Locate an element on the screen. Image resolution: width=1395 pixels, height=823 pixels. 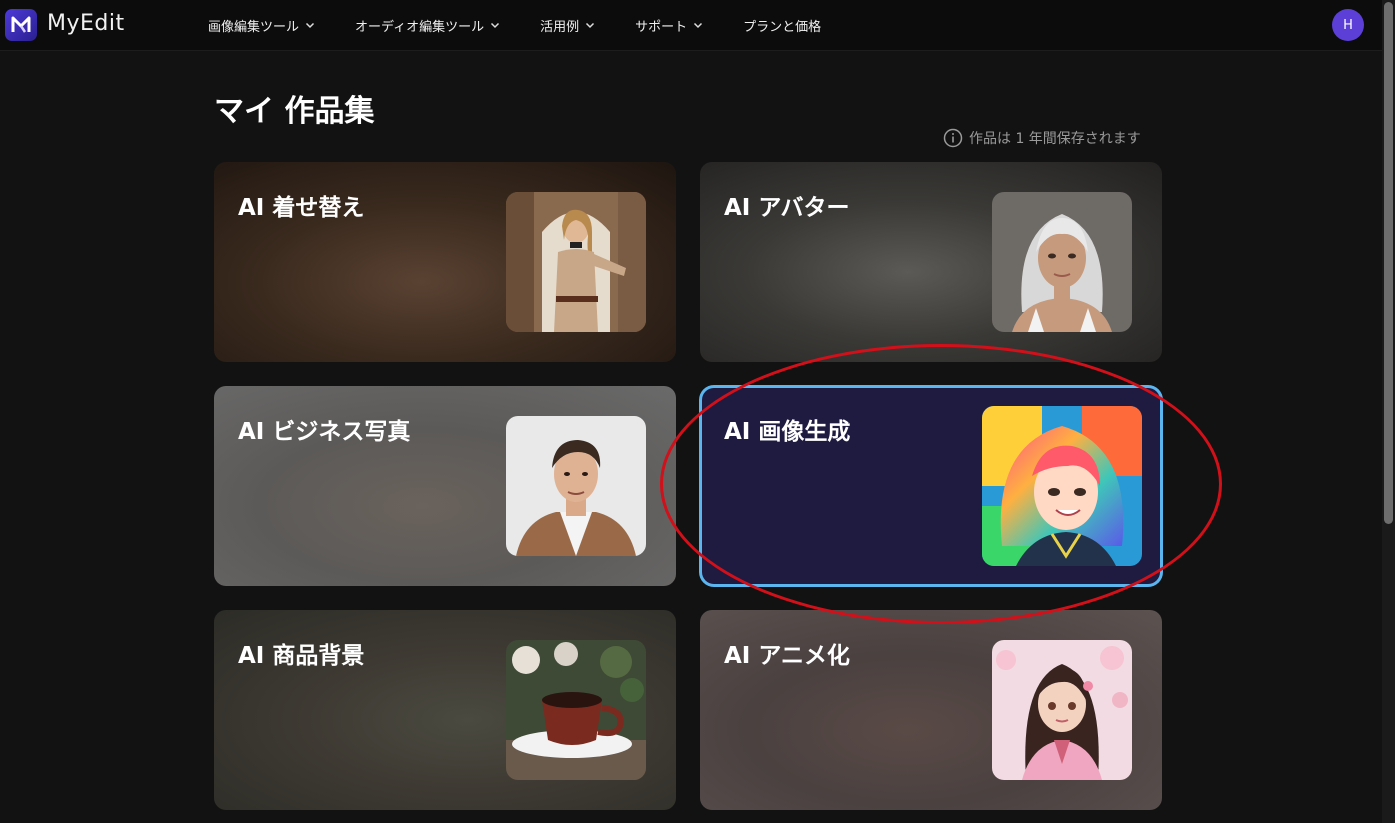
card-title: AI アニメ化 is located at coordinates (787, 656).